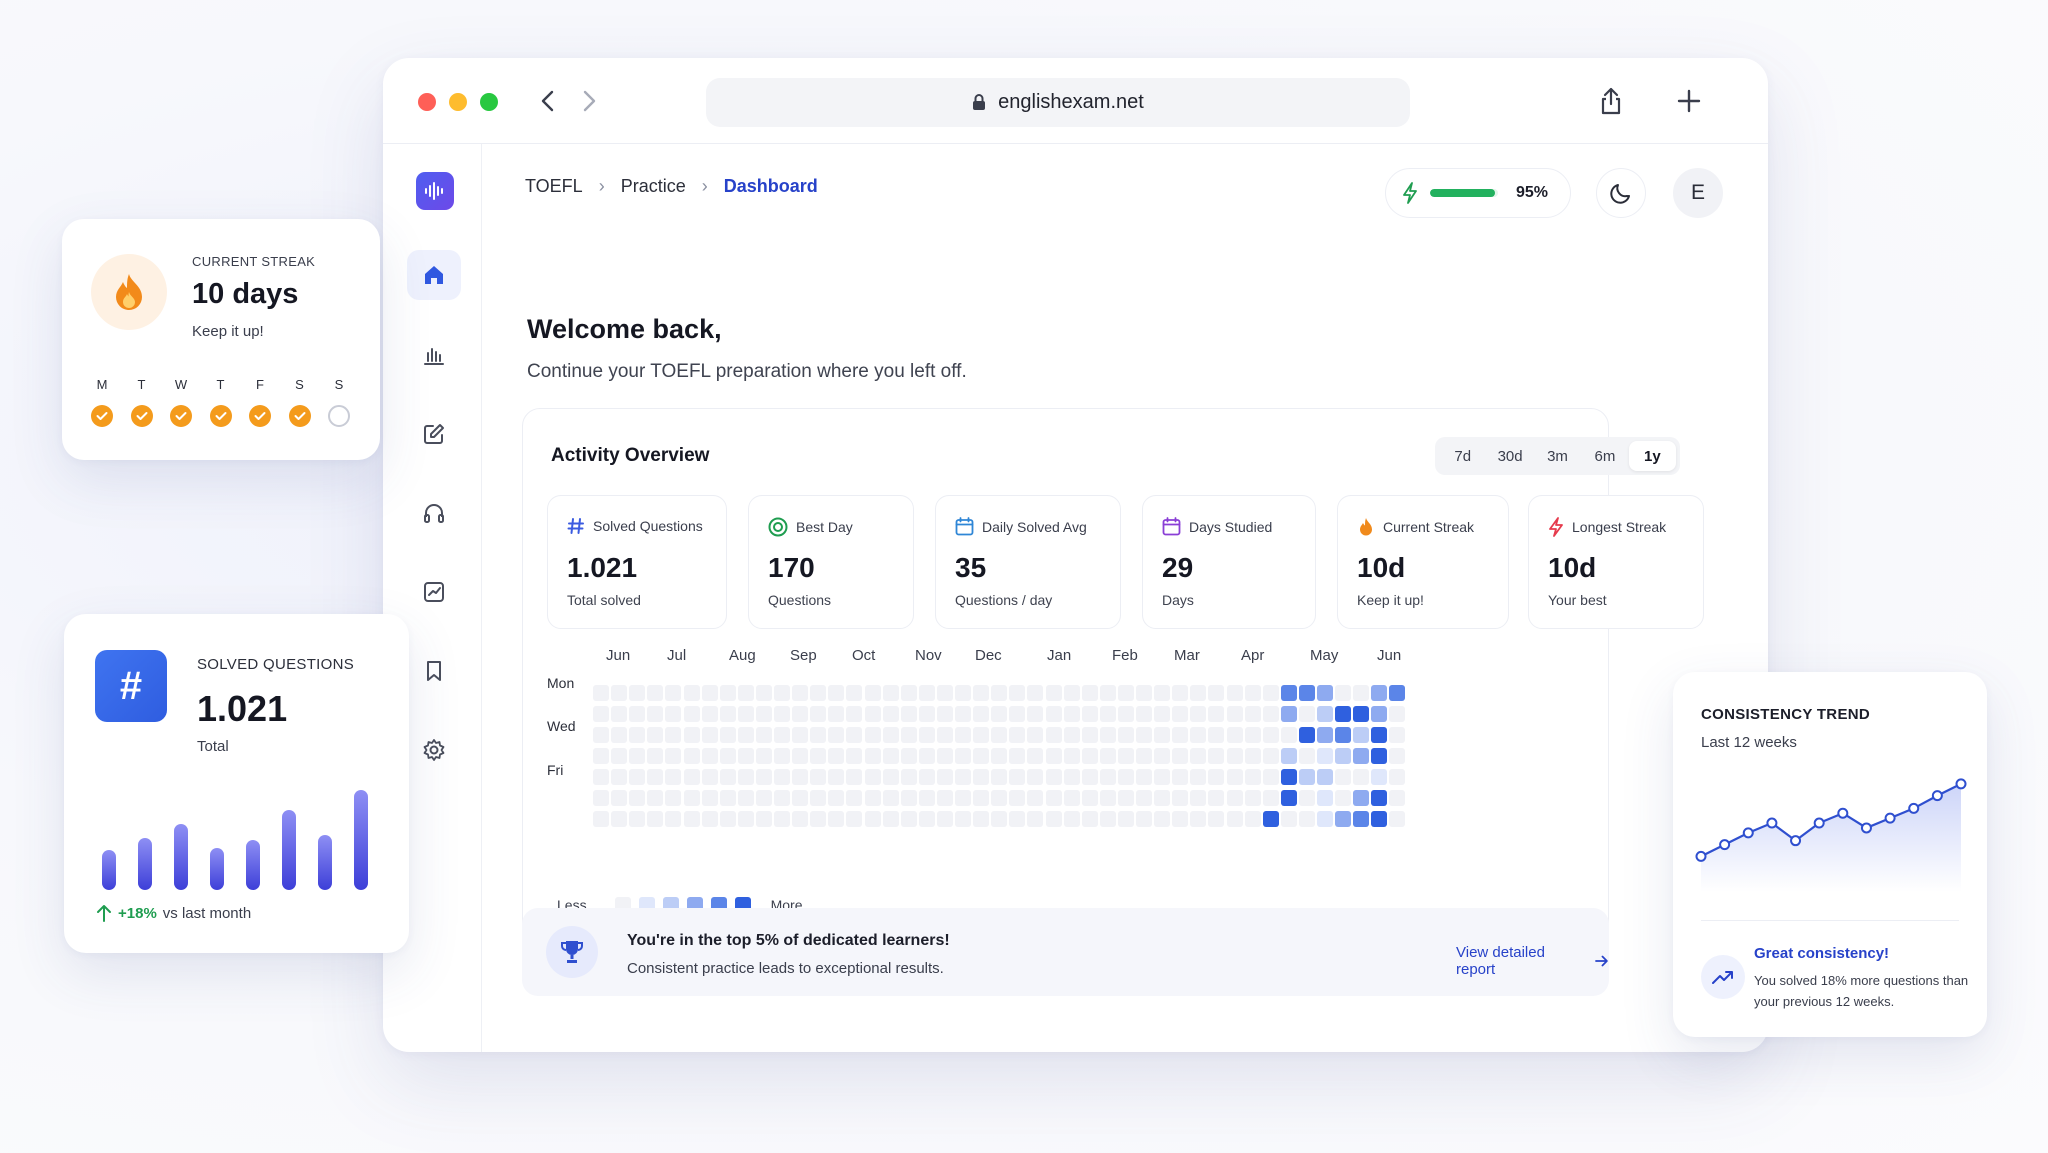  Describe the element at coordinates (434, 275) in the screenshot. I see `sidebar-item-home` at that location.